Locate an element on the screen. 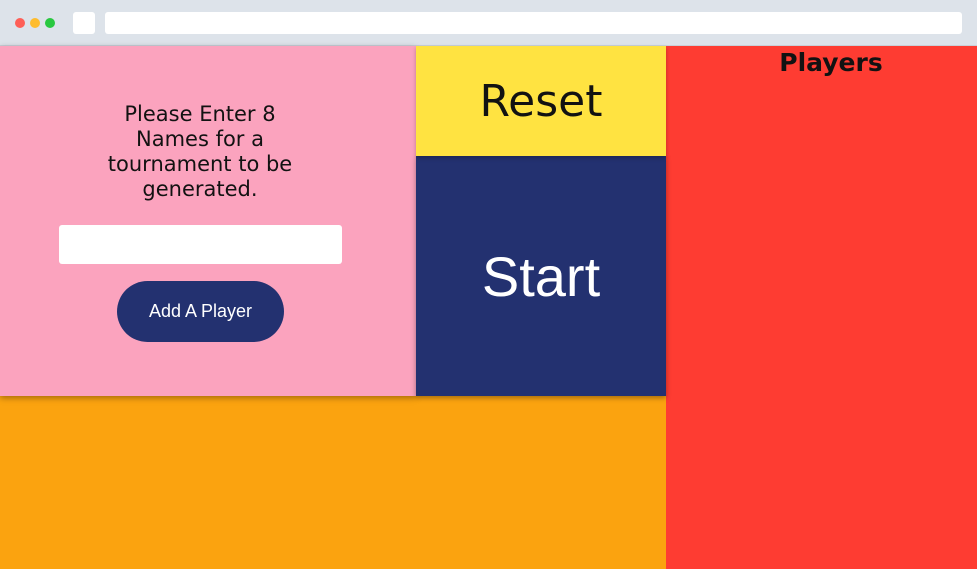 The image size is (977, 569). window-close-dot is located at coordinates (20, 23).